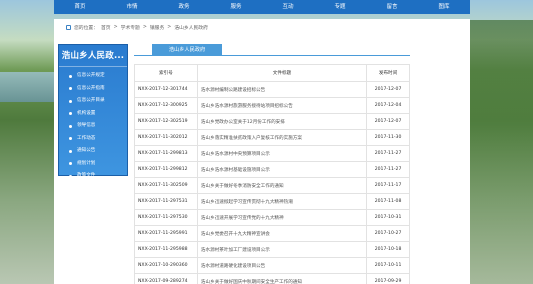 The width and height of the screenshot is (533, 284). I want to click on column-header-date: 发布时间, so click(388, 73).